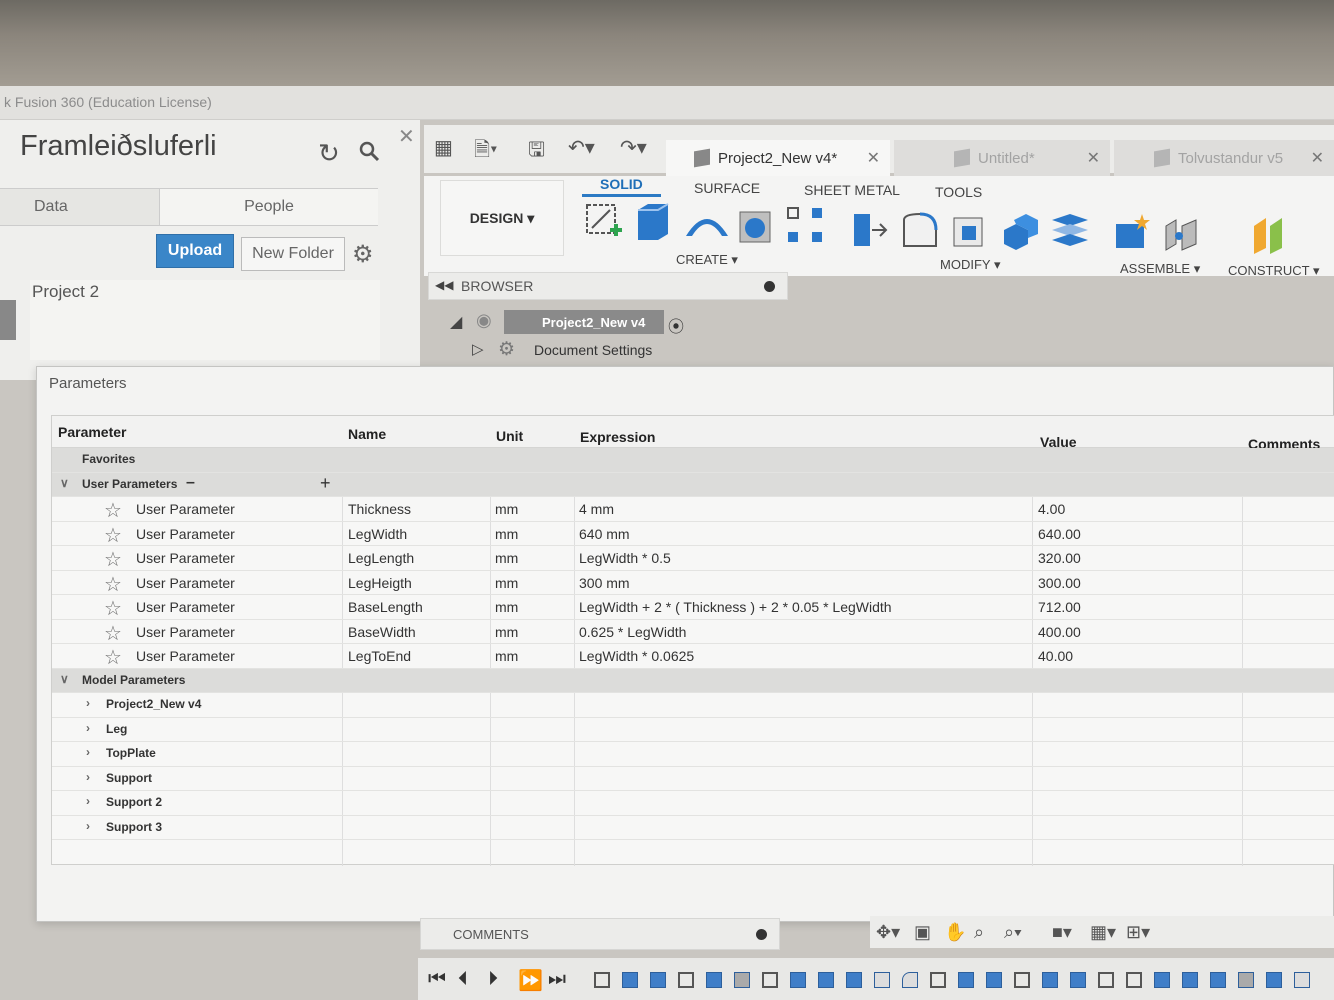 The height and width of the screenshot is (1000, 1334). Describe the element at coordinates (195, 251) in the screenshot. I see `upload-button: Upload` at that location.